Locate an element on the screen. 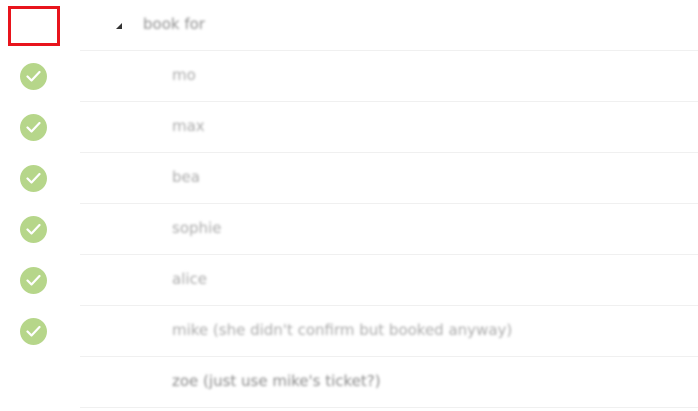 The image size is (698, 411). triangle-down-icon is located at coordinates (120, 23).